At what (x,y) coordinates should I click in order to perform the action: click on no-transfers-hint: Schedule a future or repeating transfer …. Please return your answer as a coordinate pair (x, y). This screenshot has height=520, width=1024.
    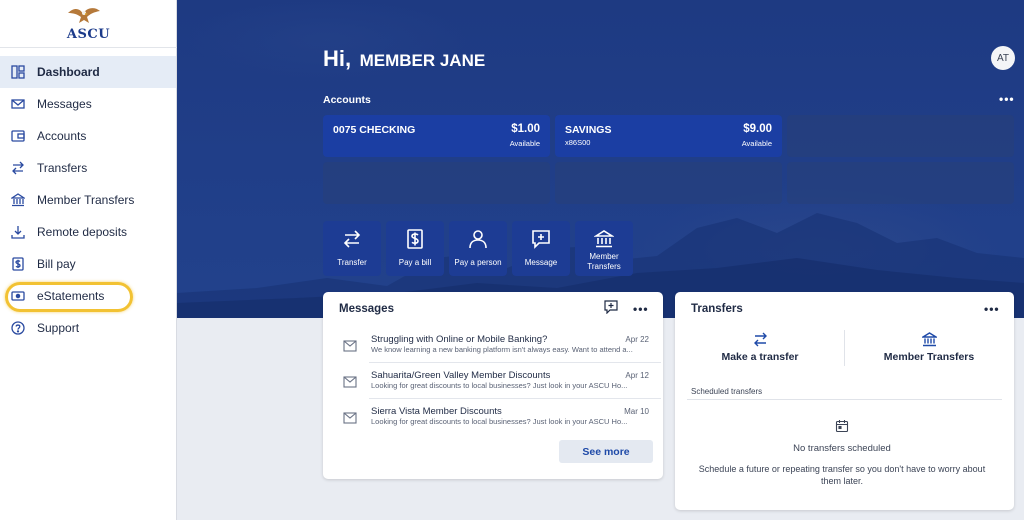
    Looking at the image, I should click on (842, 475).